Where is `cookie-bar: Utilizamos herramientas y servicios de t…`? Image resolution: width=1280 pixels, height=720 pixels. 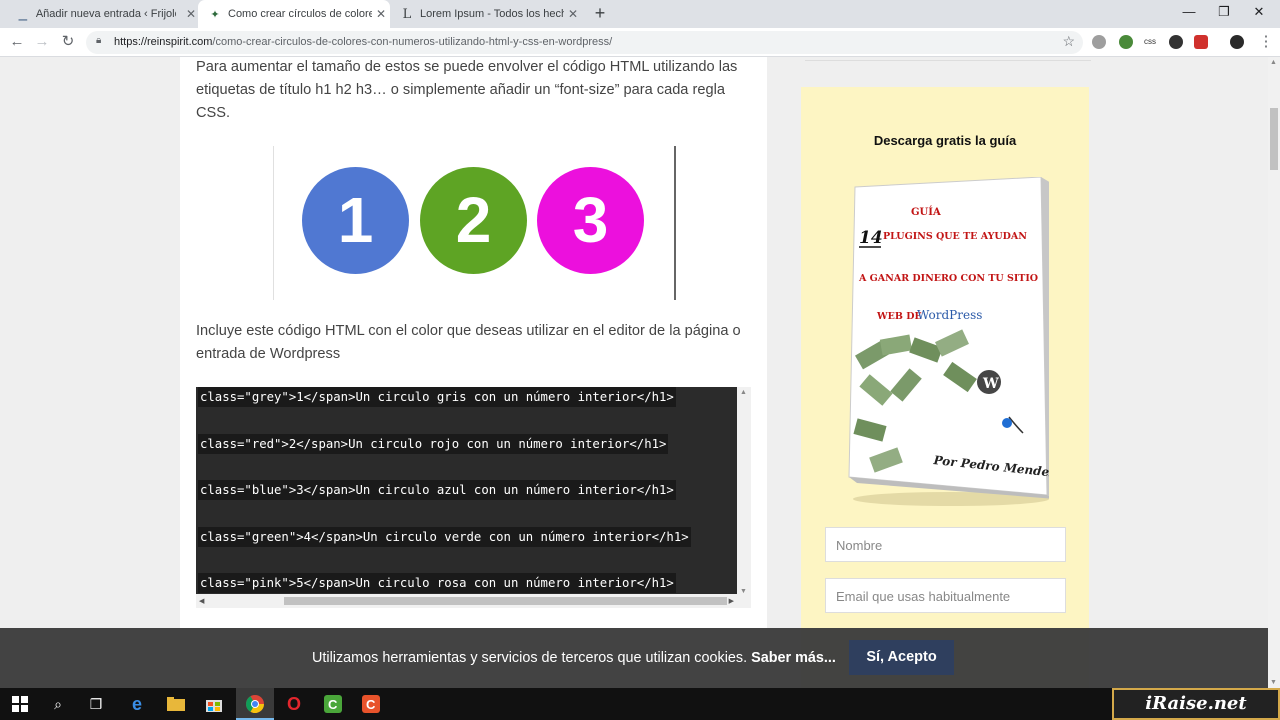 cookie-bar: Utilizamos herramientas y servicios de t… is located at coordinates (634, 658).